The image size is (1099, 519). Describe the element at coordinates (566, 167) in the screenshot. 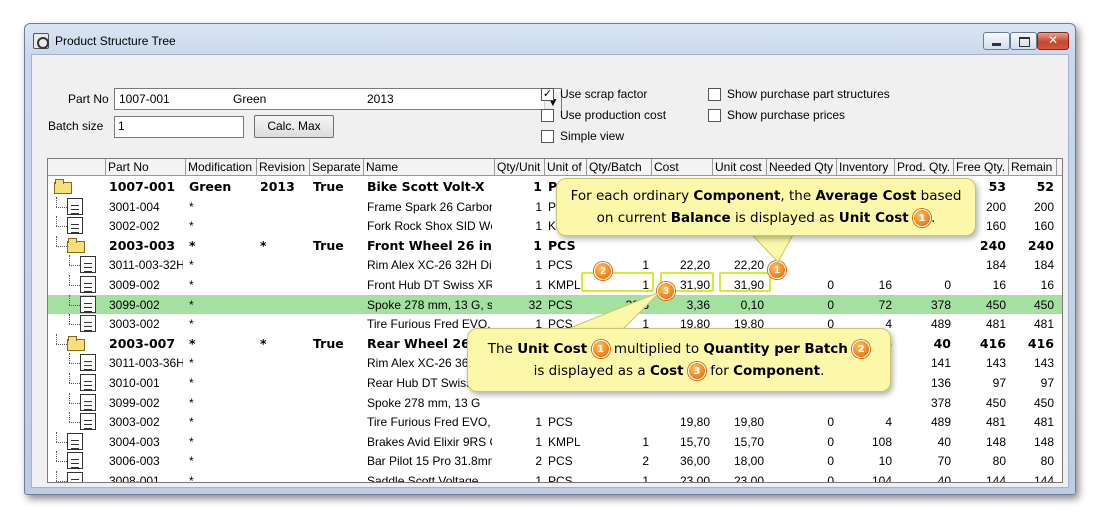

I see `column-header: Unit of` at that location.